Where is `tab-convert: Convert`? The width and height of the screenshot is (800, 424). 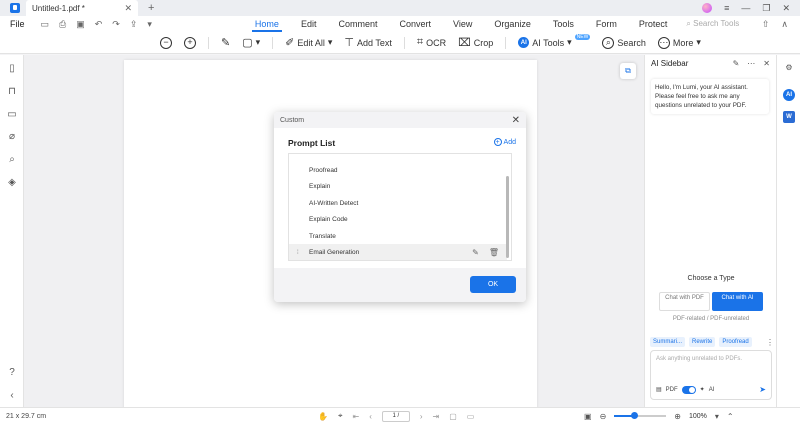
tab-convert: Convert is located at coordinates (415, 24).